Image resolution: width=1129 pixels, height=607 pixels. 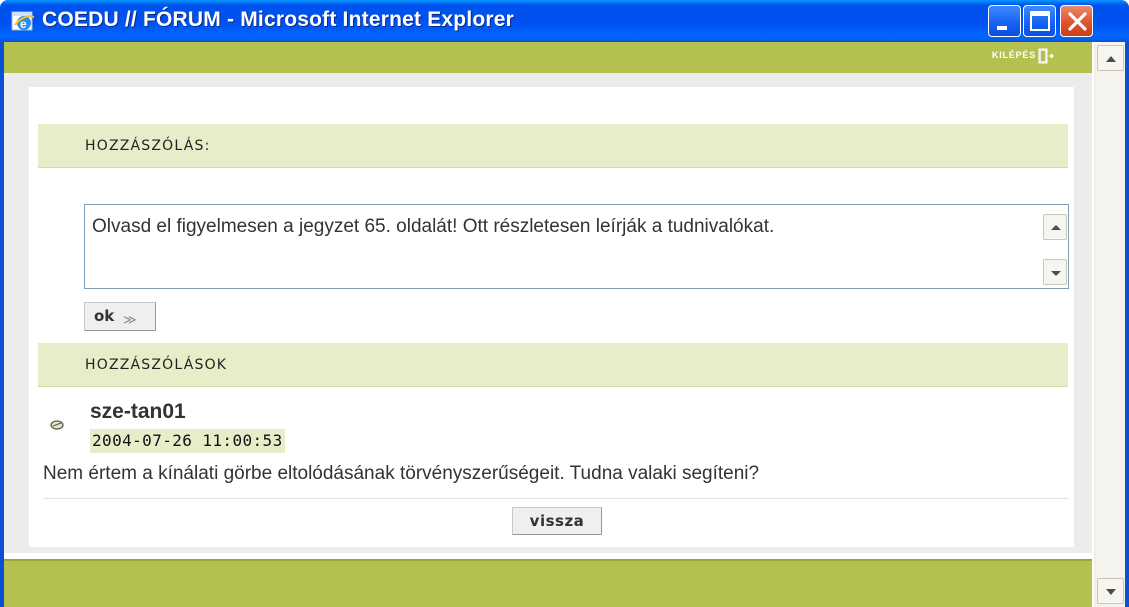 I want to click on close-icon, so click(x=1077, y=21).